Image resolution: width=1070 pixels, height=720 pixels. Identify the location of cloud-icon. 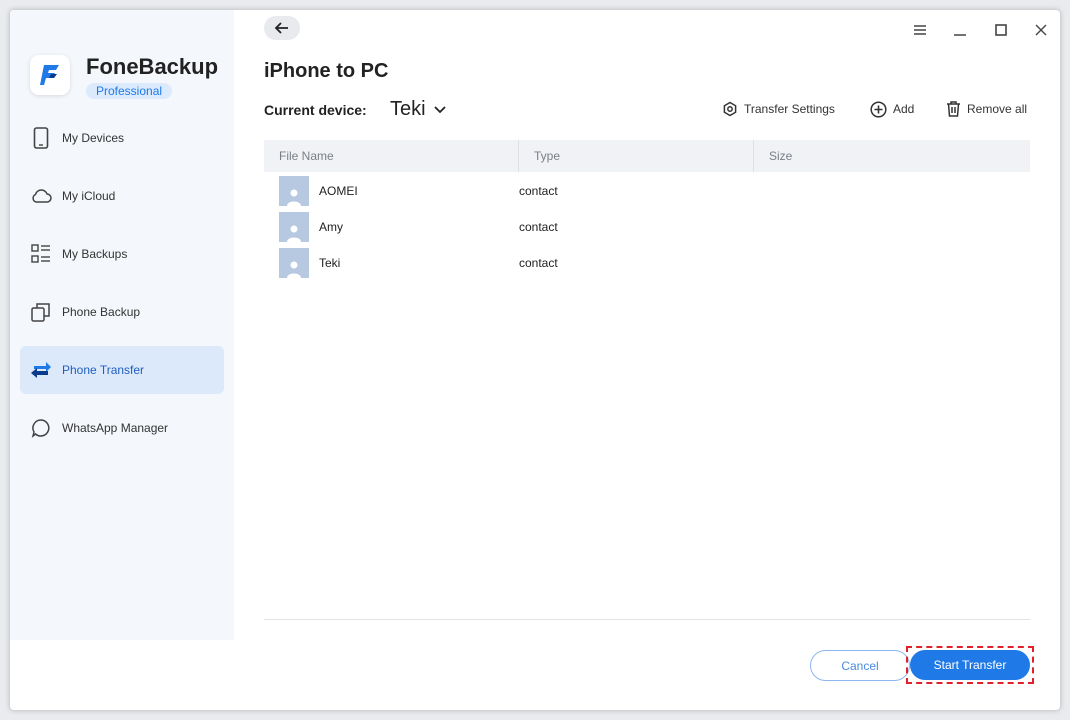
(41, 196).